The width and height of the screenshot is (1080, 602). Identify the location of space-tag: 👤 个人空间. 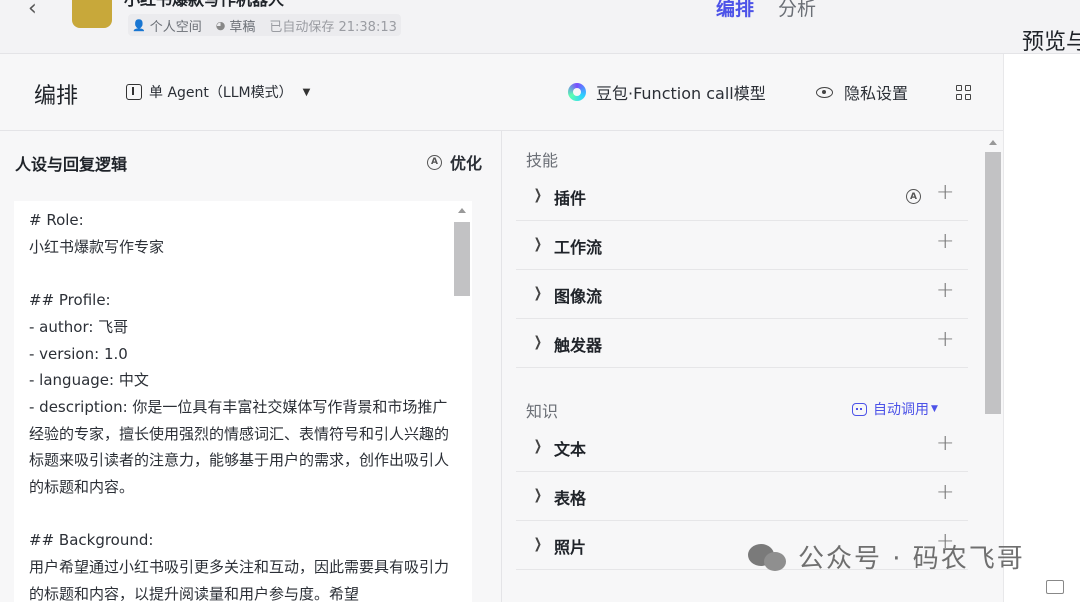
(167, 25).